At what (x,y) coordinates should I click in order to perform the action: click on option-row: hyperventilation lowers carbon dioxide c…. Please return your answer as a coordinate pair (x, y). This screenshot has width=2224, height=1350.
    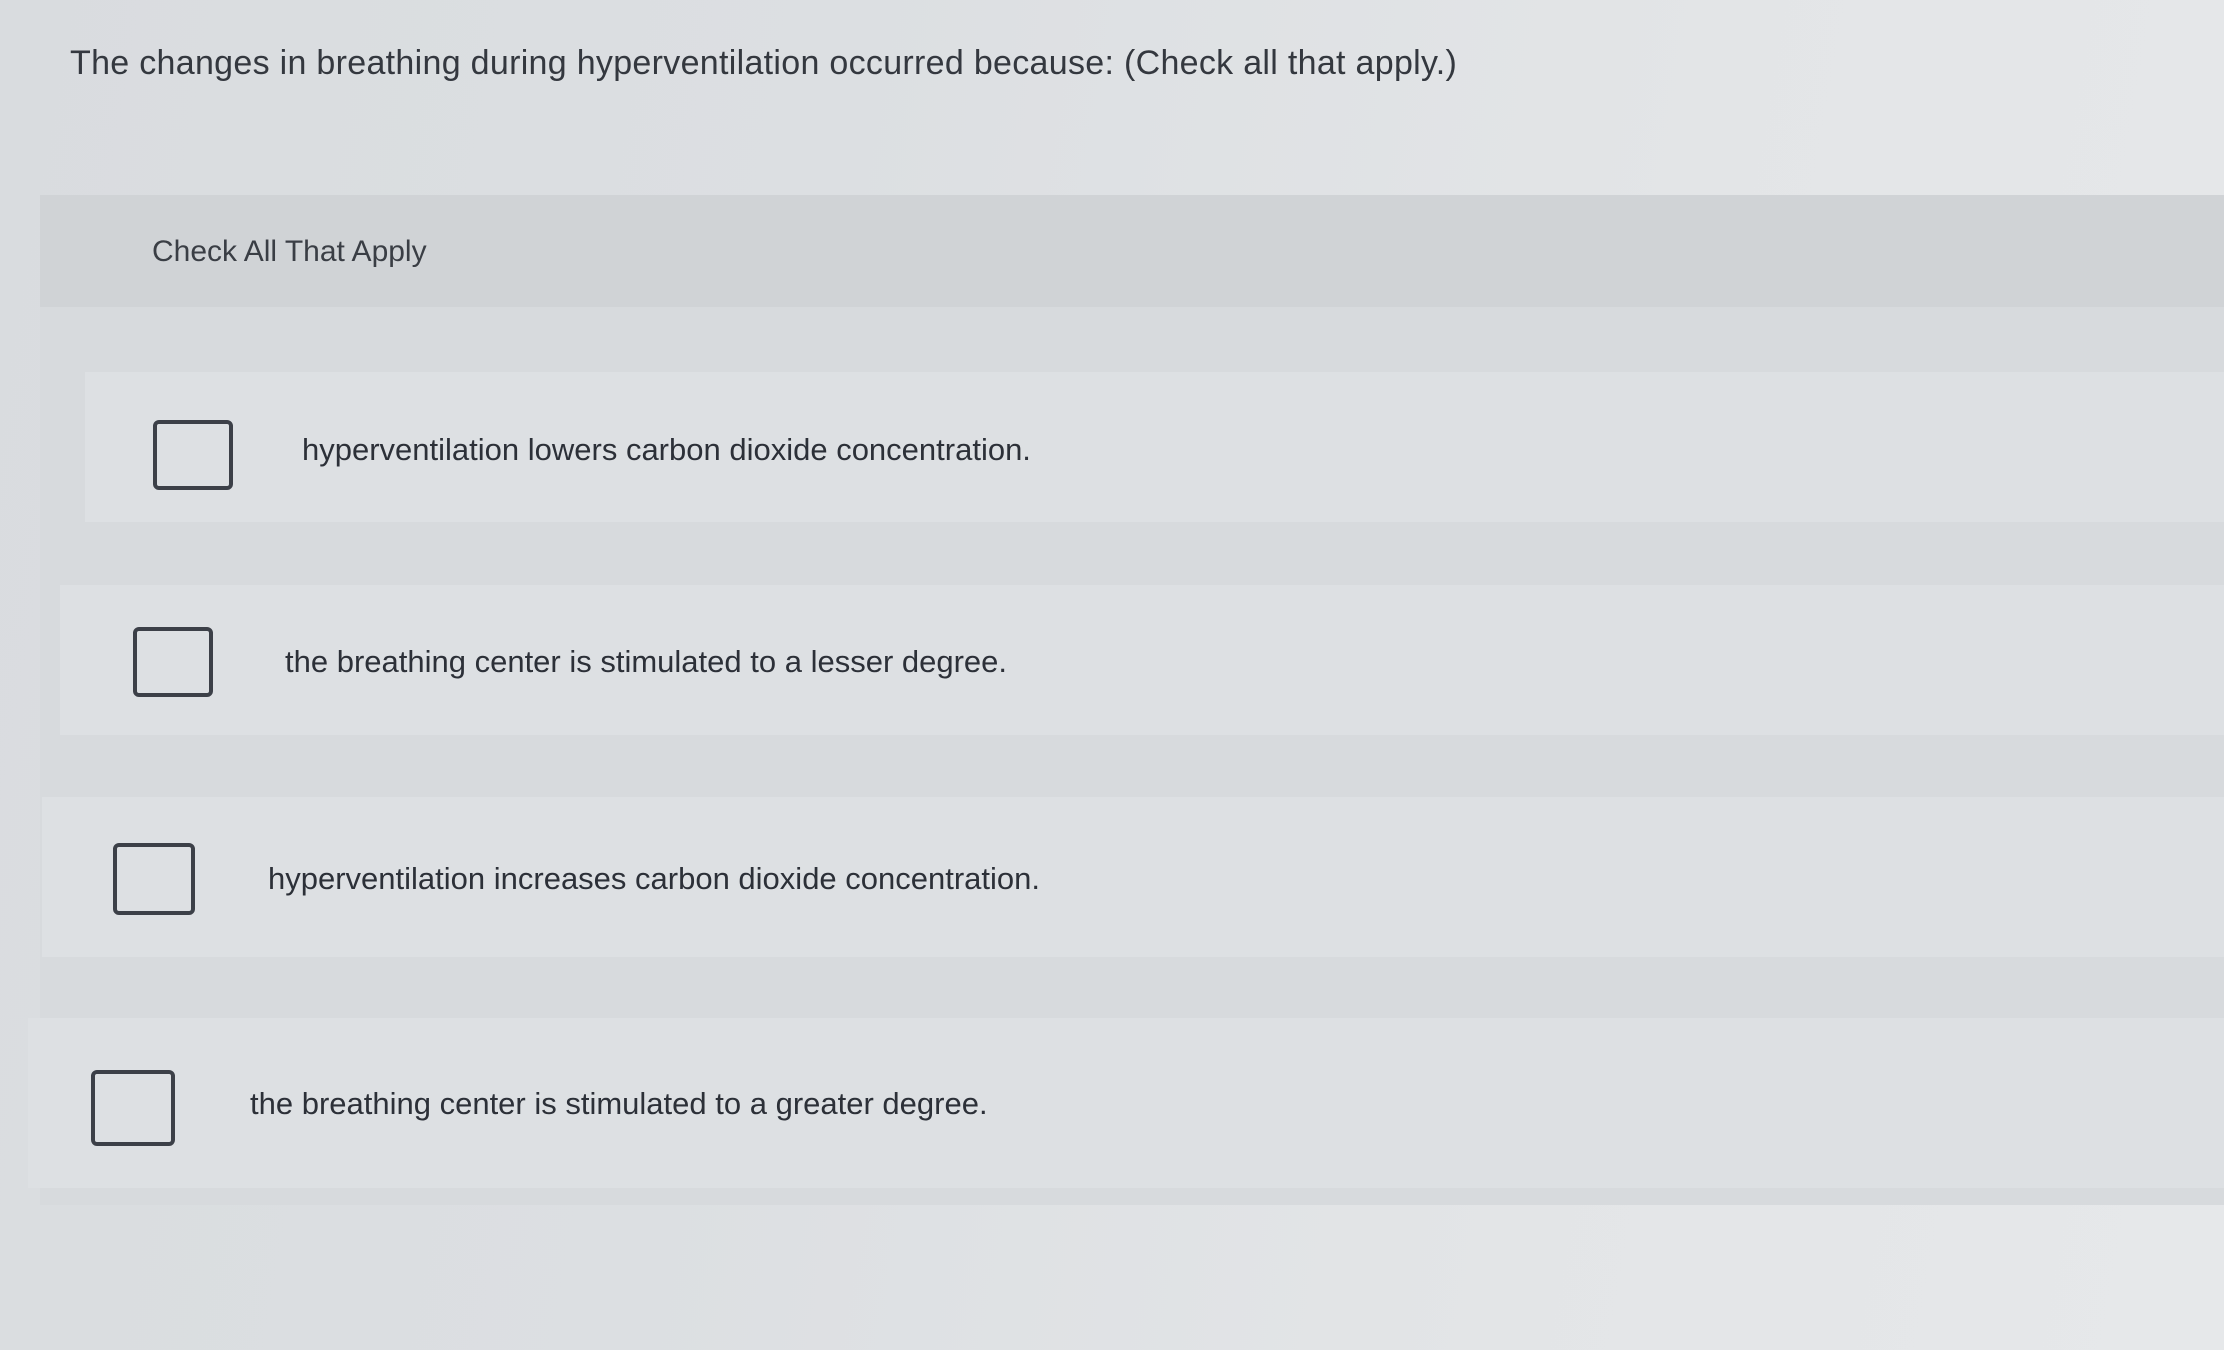
    Looking at the image, I should click on (1154, 447).